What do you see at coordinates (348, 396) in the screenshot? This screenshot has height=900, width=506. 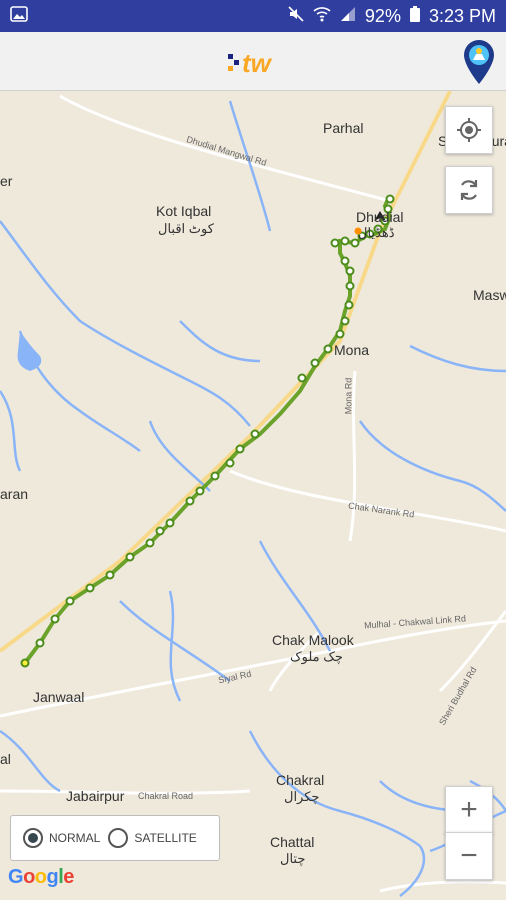 I see `road-mona: Mona Rd` at bounding box center [348, 396].